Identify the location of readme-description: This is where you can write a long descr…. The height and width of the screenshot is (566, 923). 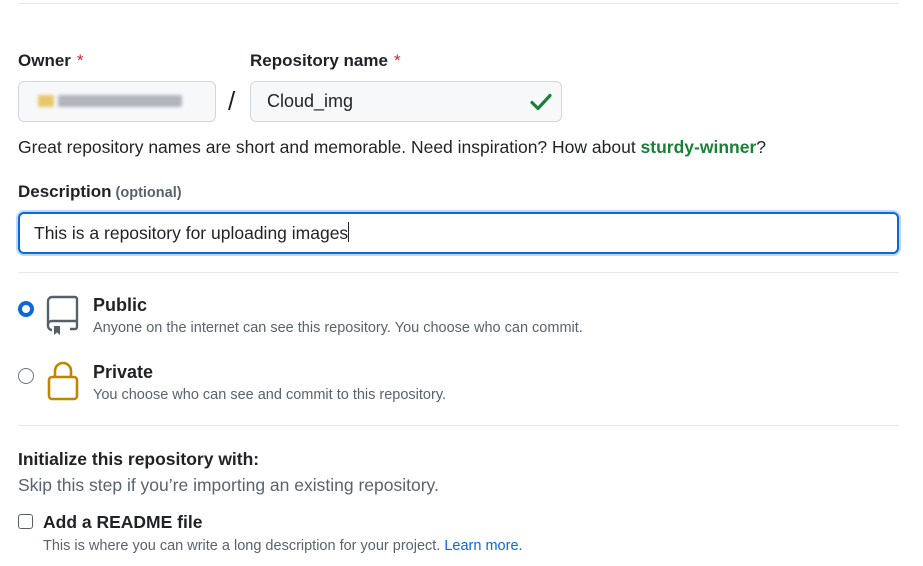
(283, 546).